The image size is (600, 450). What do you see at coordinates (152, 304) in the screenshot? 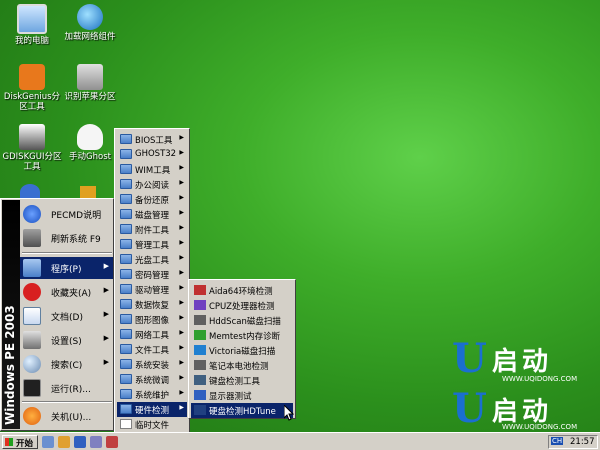
I see `programs-item: 数据恢复 ▶` at bounding box center [152, 304].